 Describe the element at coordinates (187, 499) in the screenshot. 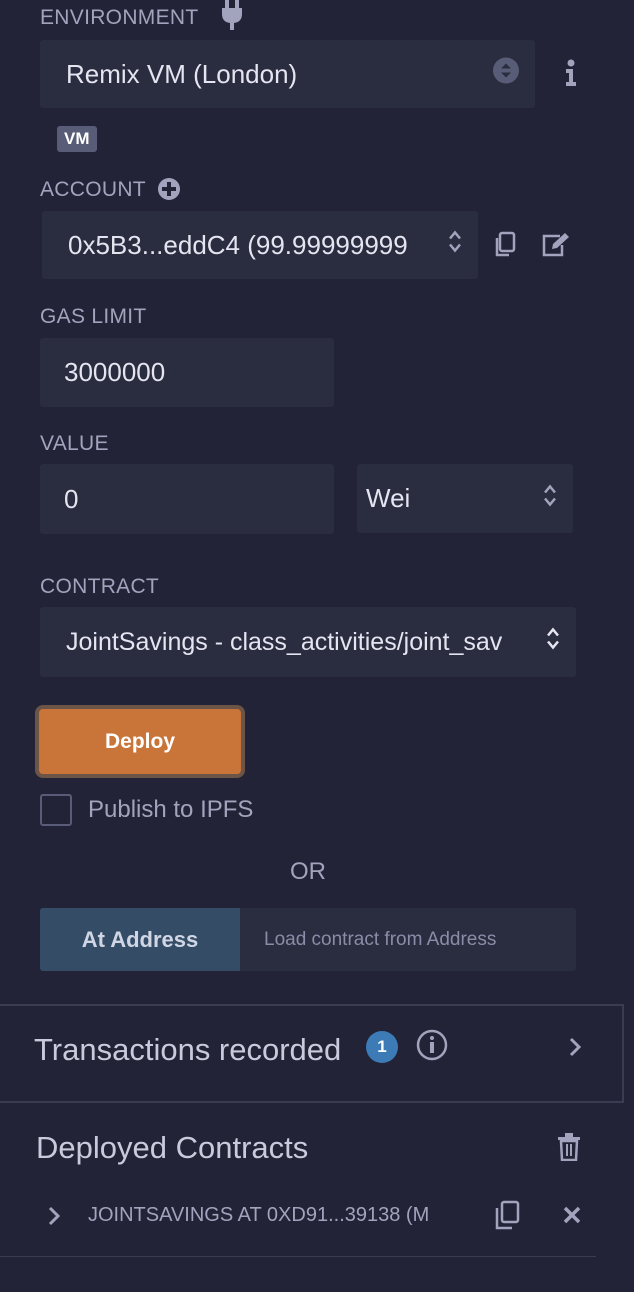

I see `value-input: 0` at that location.